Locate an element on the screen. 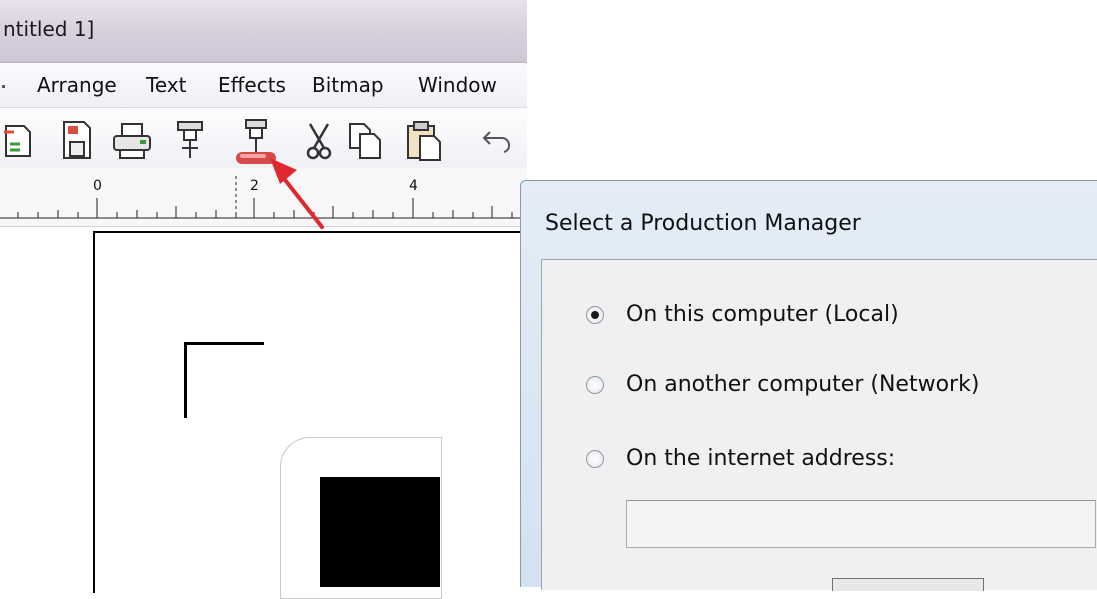 The width and height of the screenshot is (1097, 599). radio-network-label: On another computer (Network) is located at coordinates (802, 384).